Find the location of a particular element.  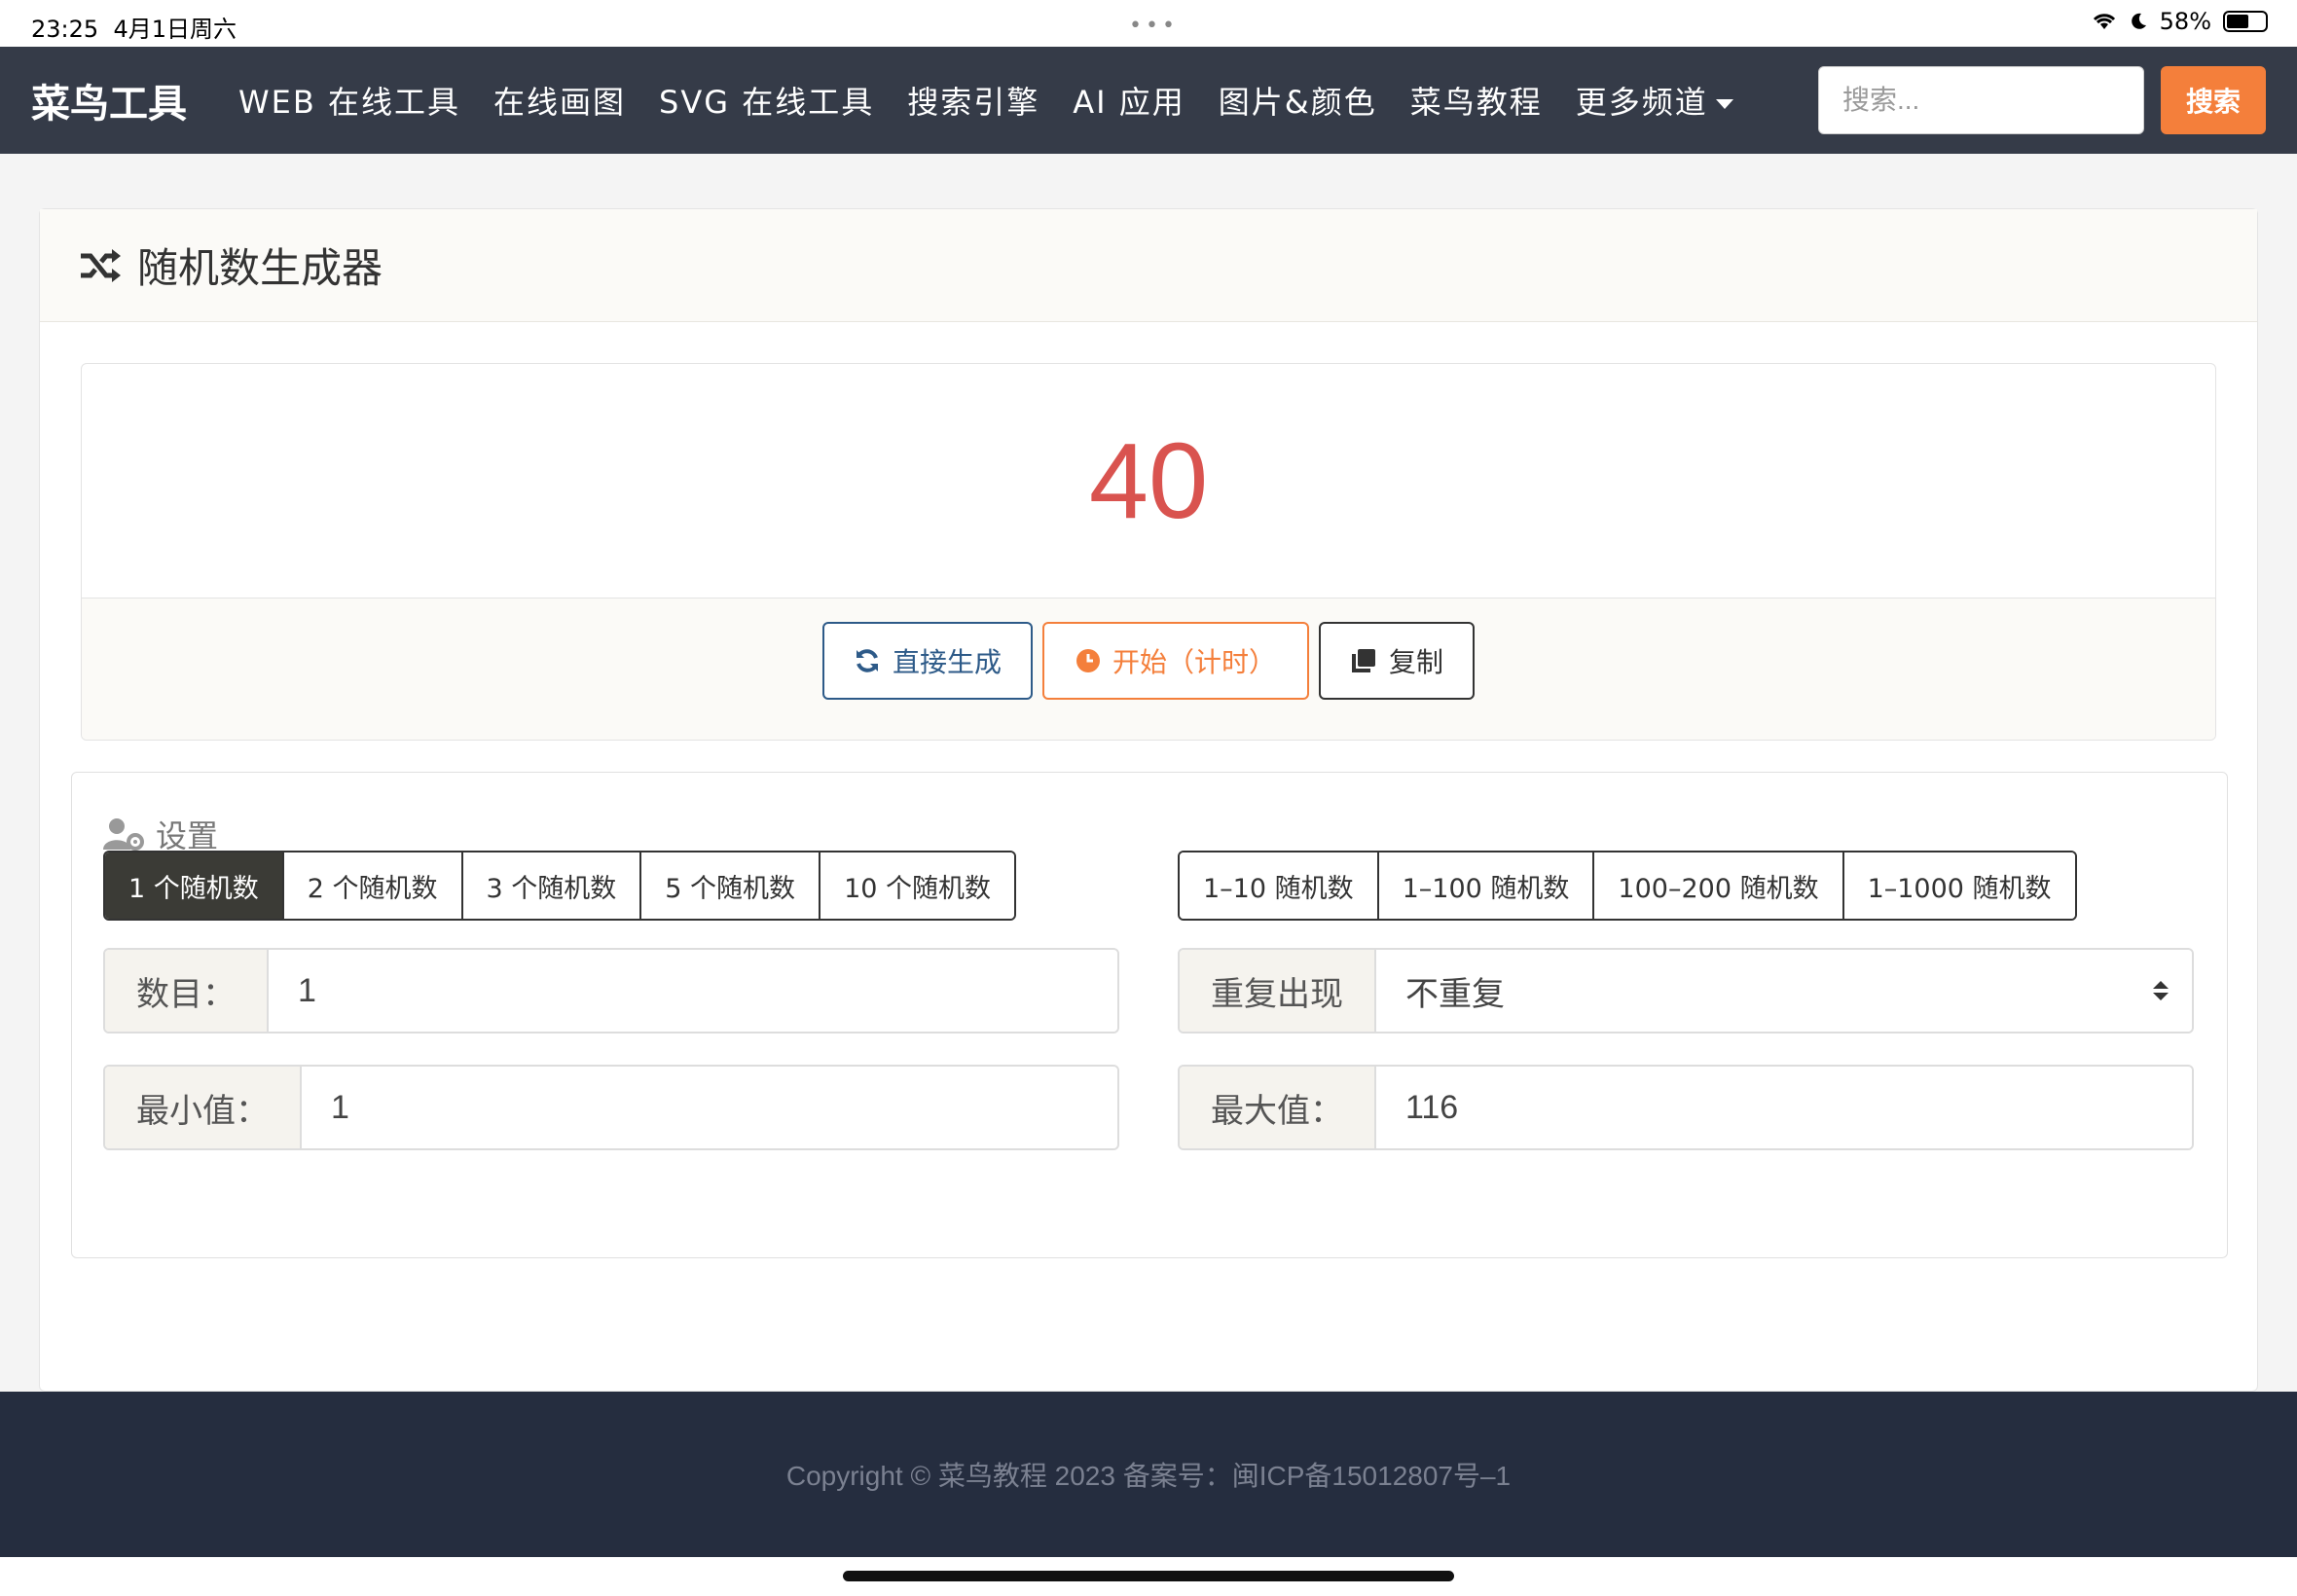

min-field-group: 最小值： 1 is located at coordinates (611, 1107).